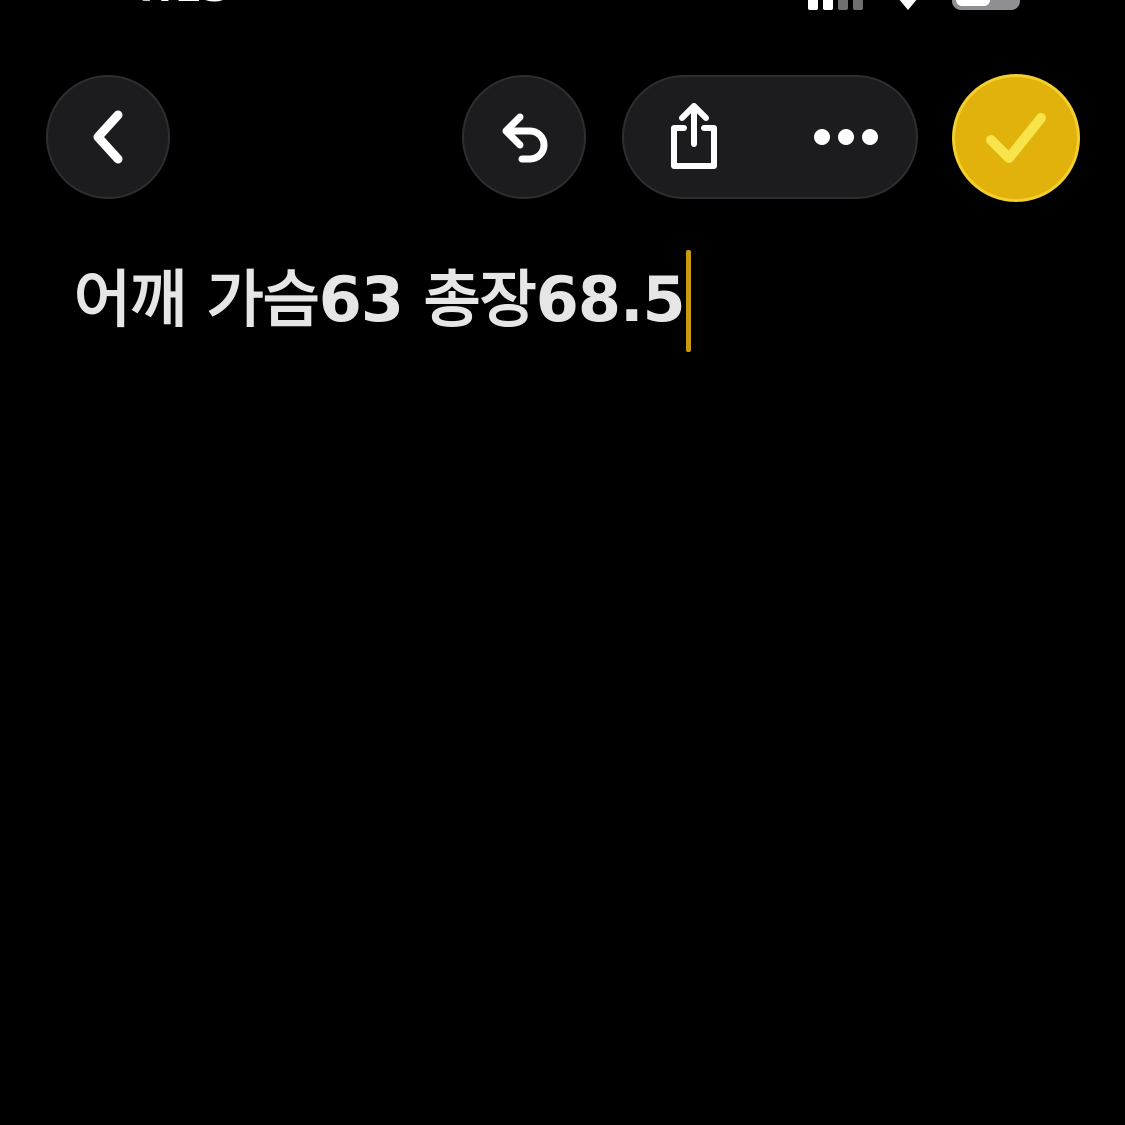 This screenshot has height=1125, width=1125. What do you see at coordinates (770, 137) in the screenshot?
I see `share-more-group` at bounding box center [770, 137].